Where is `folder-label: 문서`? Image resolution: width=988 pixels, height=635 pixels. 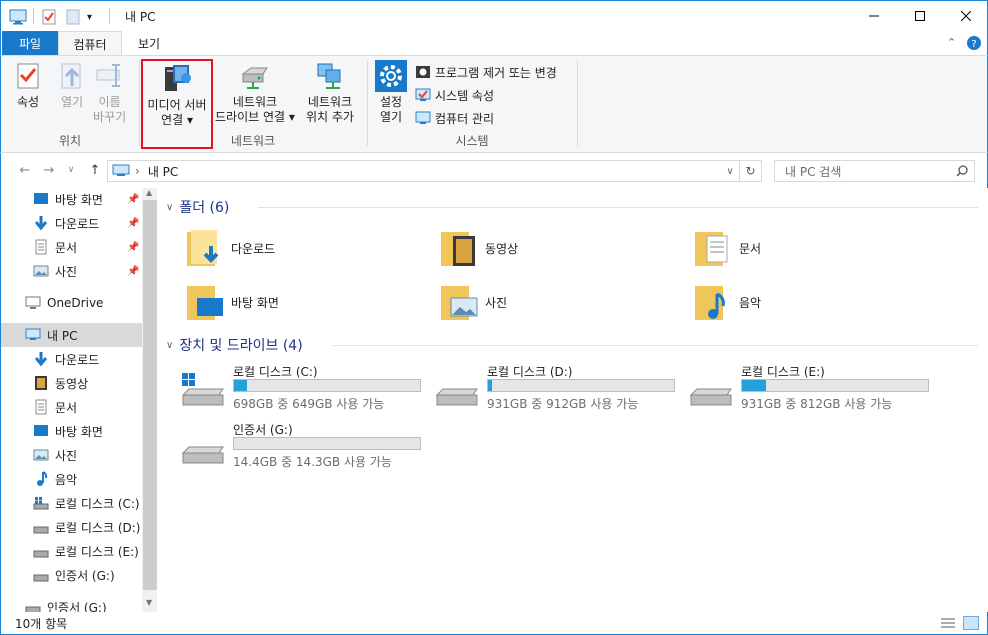
folder-label: 문서 is located at coordinates (750, 248).